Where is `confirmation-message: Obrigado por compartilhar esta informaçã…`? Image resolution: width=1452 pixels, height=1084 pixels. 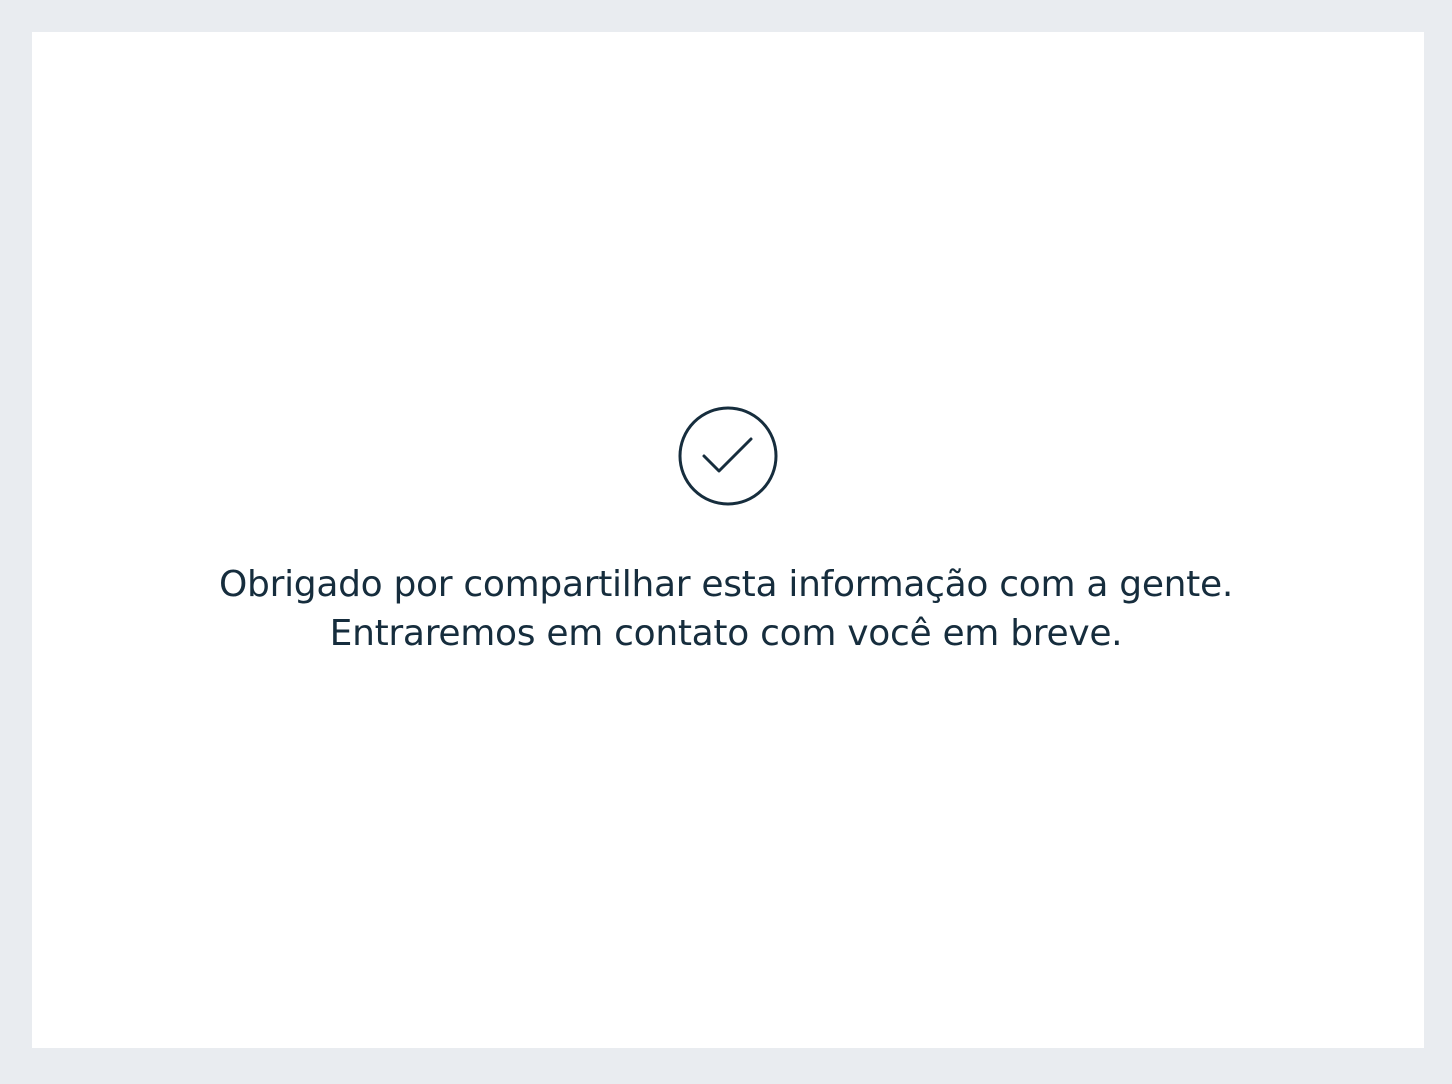 confirmation-message: Obrigado por compartilhar esta informaçã… is located at coordinates (726, 609).